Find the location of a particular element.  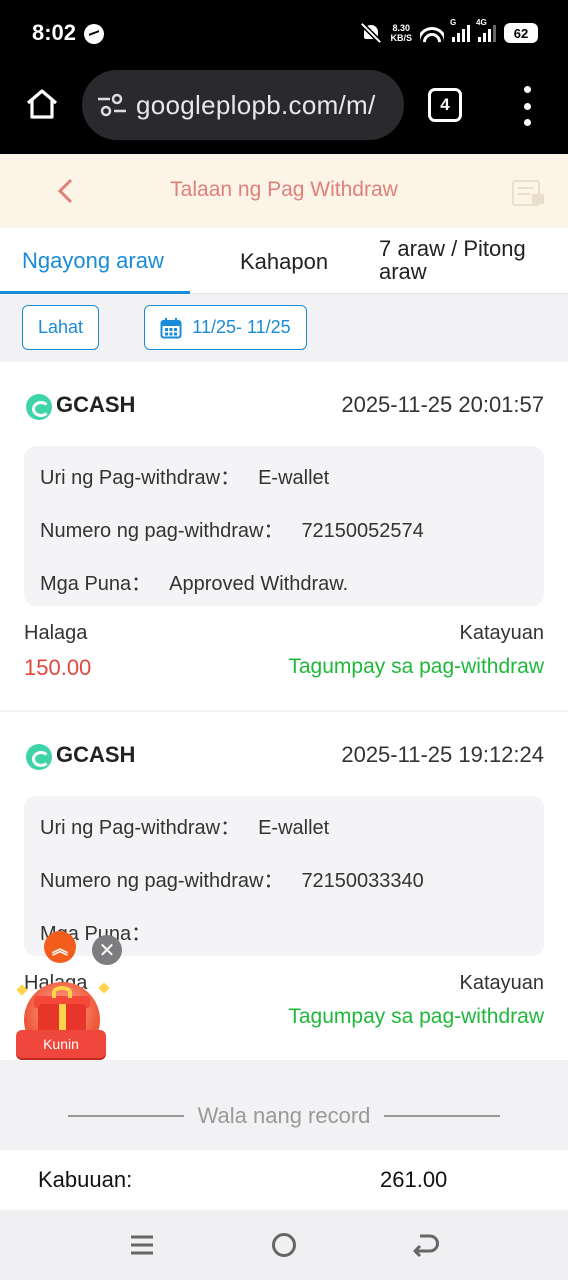

record-datetime: 2025-11-25 19:12:24 is located at coordinates (442, 754).